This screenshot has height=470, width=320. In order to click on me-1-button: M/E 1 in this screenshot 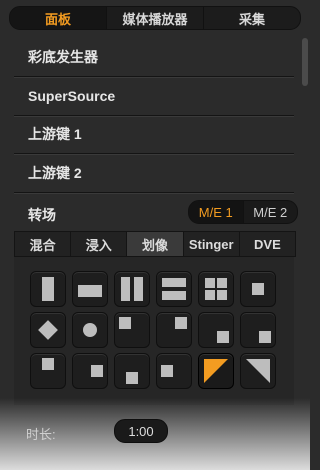, I will do `click(216, 212)`.